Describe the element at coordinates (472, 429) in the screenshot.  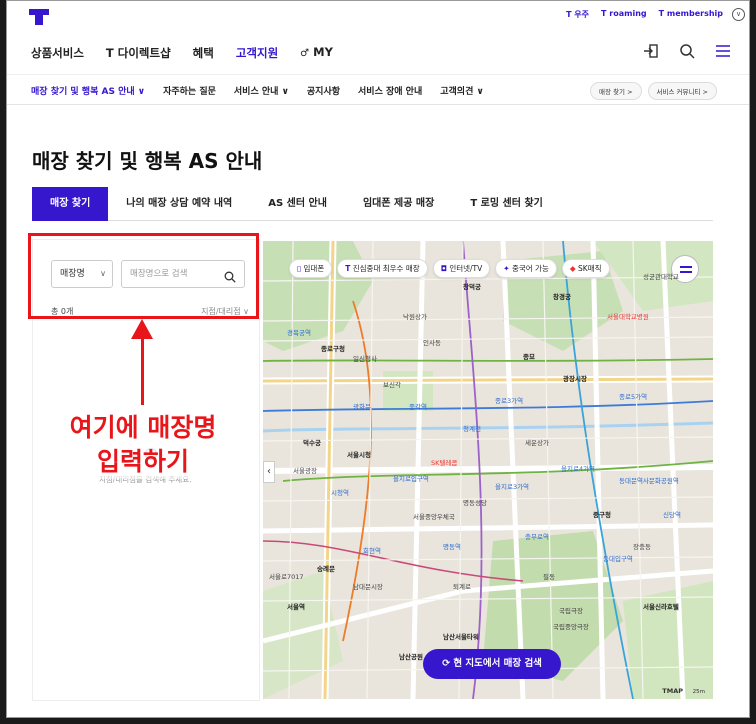
I see `map-label: 청계천` at that location.